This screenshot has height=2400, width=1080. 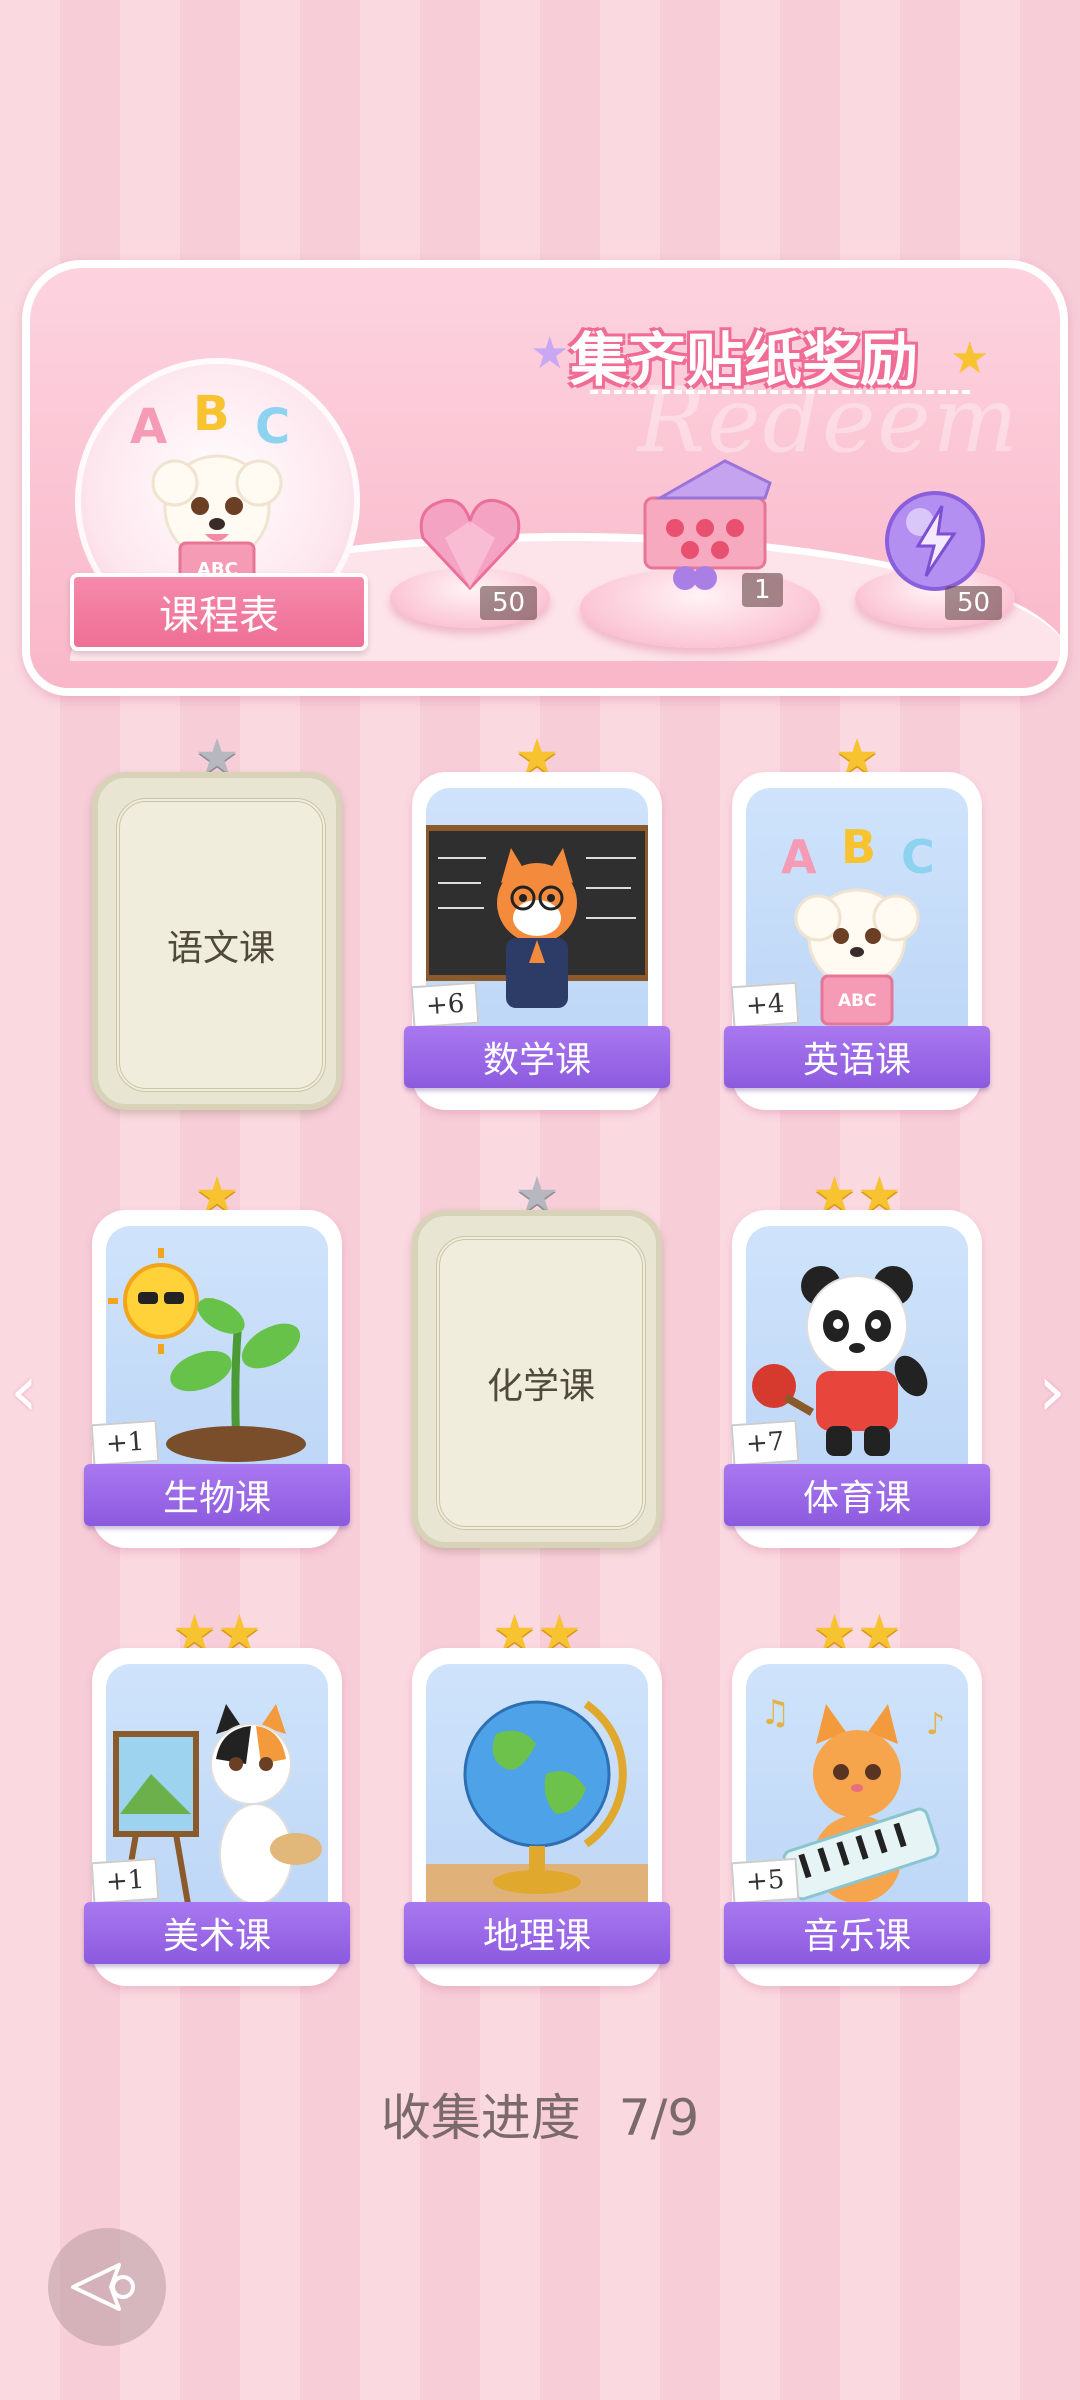 I want to click on previous-page-arrow-icon: ‹, so click(x=24, y=1391).